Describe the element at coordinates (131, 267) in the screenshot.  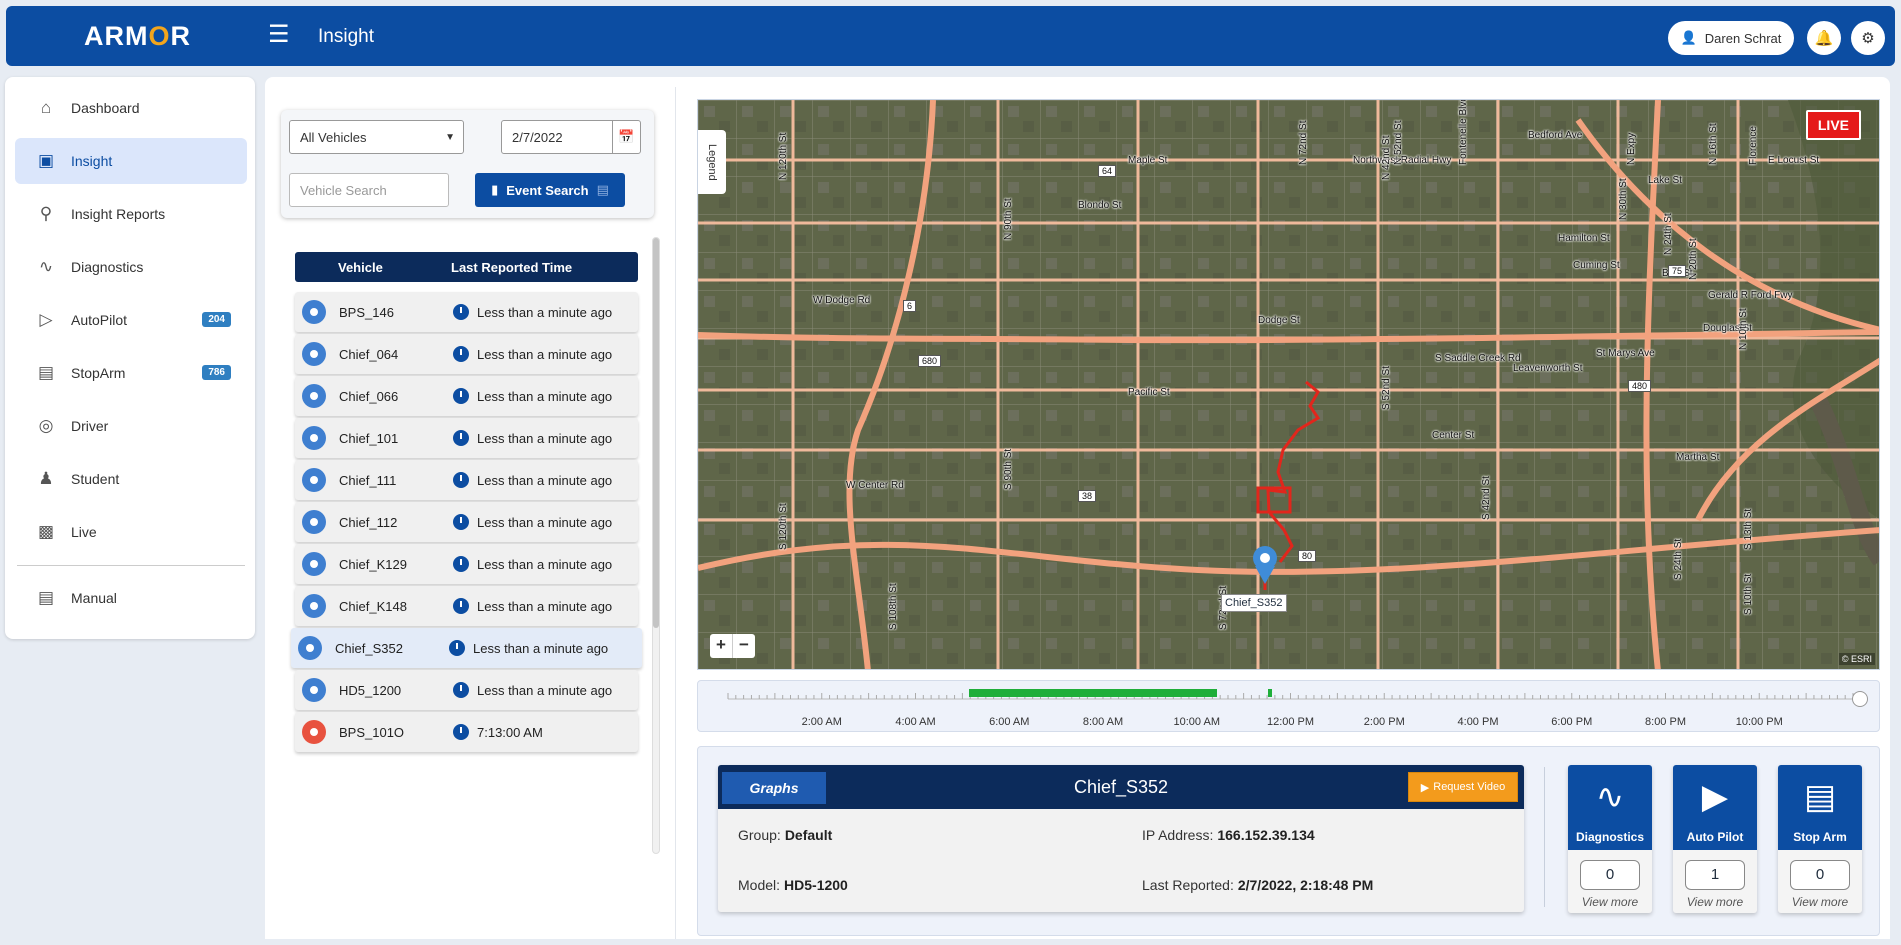
I see `sidebar-item-diagnostics: ∿ Diagnostics` at that location.